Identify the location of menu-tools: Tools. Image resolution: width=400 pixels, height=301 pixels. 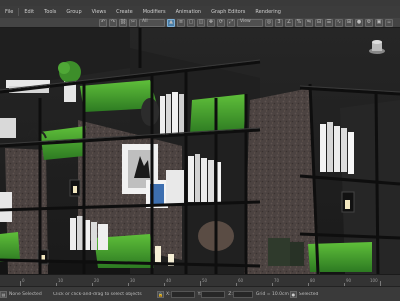
(50, 12).